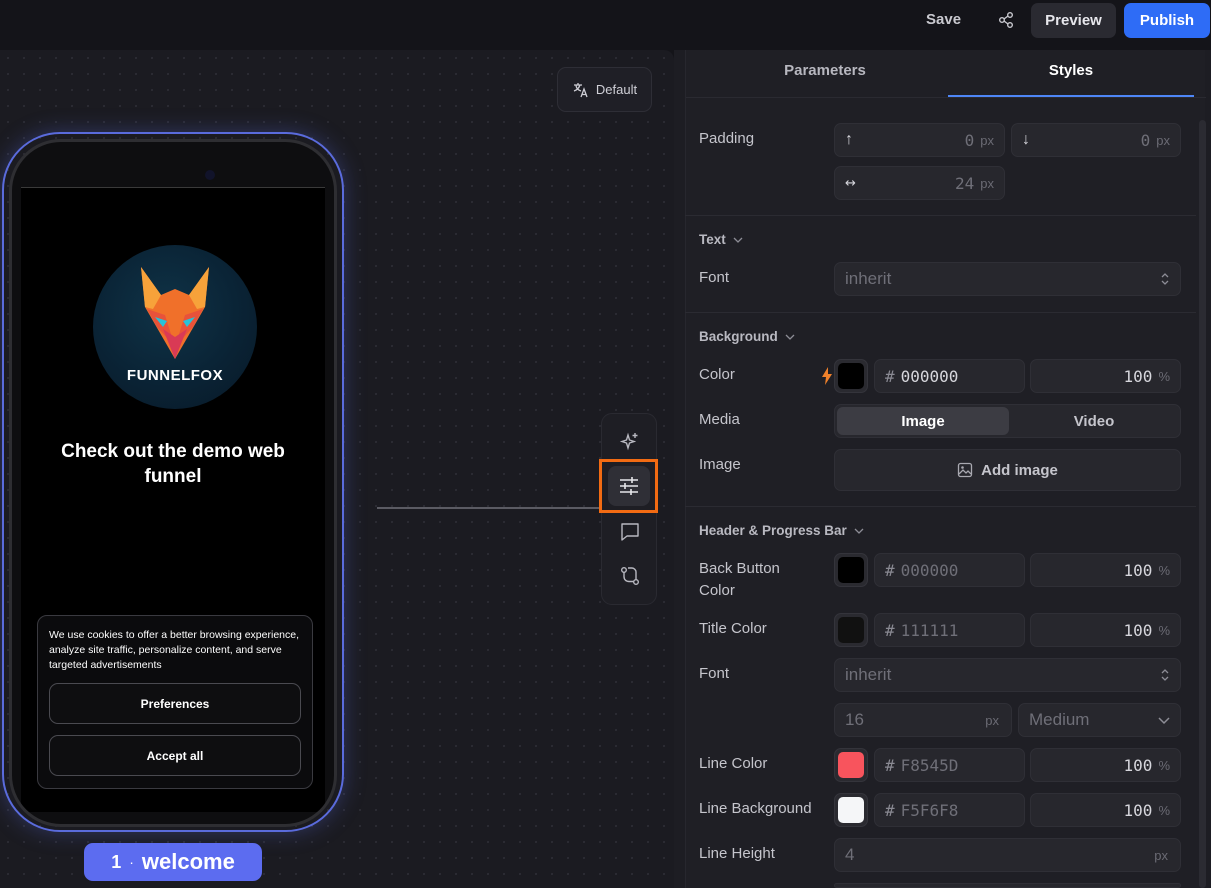 This screenshot has height=888, width=1211. I want to click on line-background-chip, so click(851, 810).